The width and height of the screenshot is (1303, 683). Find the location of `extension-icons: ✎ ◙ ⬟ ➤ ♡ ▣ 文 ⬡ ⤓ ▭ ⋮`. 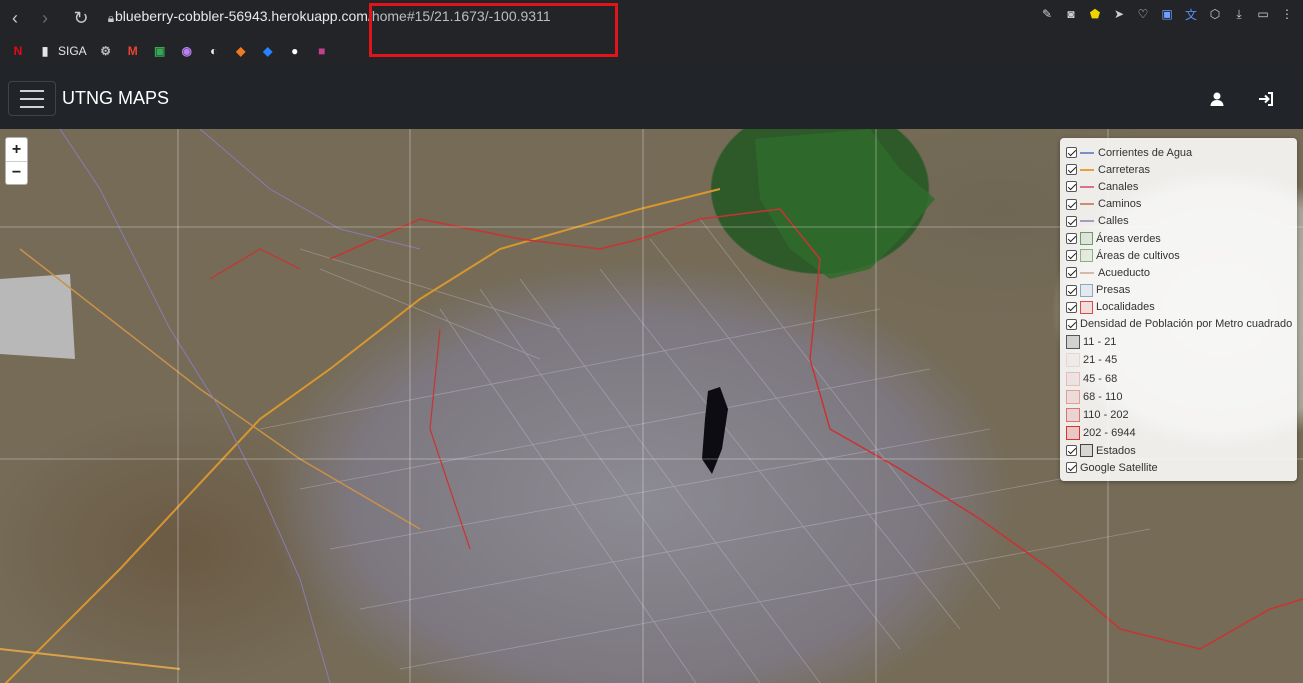

extension-icons: ✎ ◙ ⬟ ➤ ♡ ▣ 文 ⬡ ⤓ ▭ ⋮ is located at coordinates (1167, 14).